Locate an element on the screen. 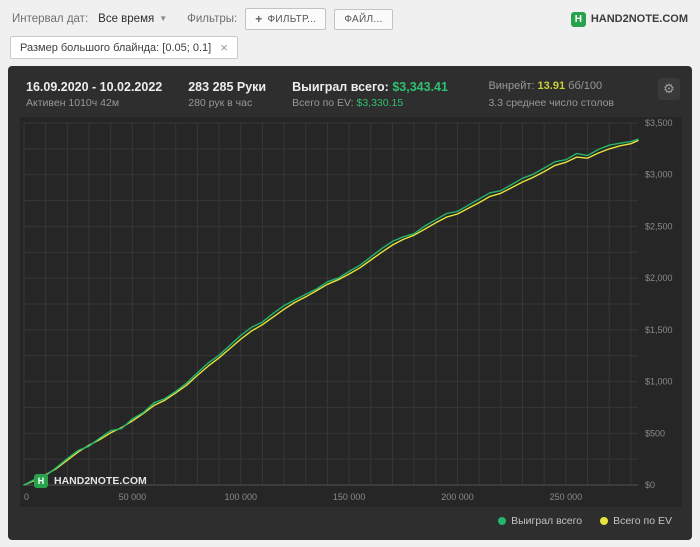 Image resolution: width=700 pixels, height=547 pixels. brand-text: HAND2NOTE.COM is located at coordinates (639, 19).